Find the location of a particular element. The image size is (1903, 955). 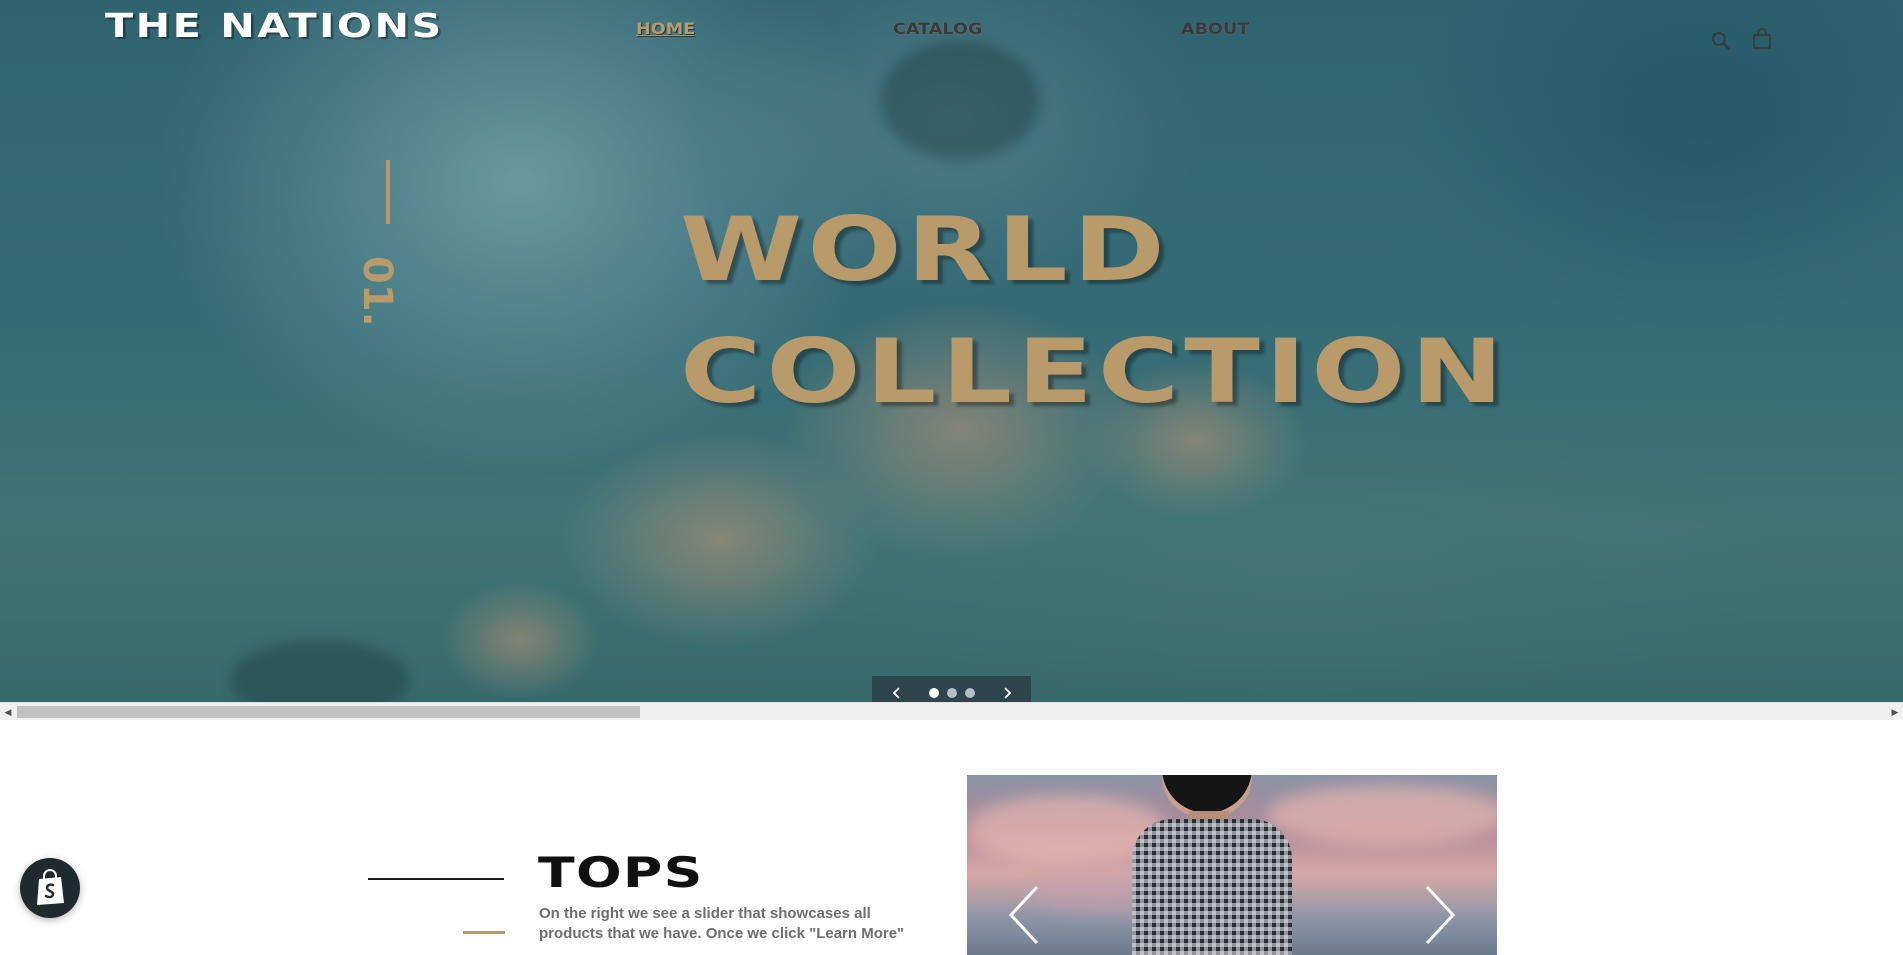

site-logo: THE NATIONS is located at coordinates (274, 25).